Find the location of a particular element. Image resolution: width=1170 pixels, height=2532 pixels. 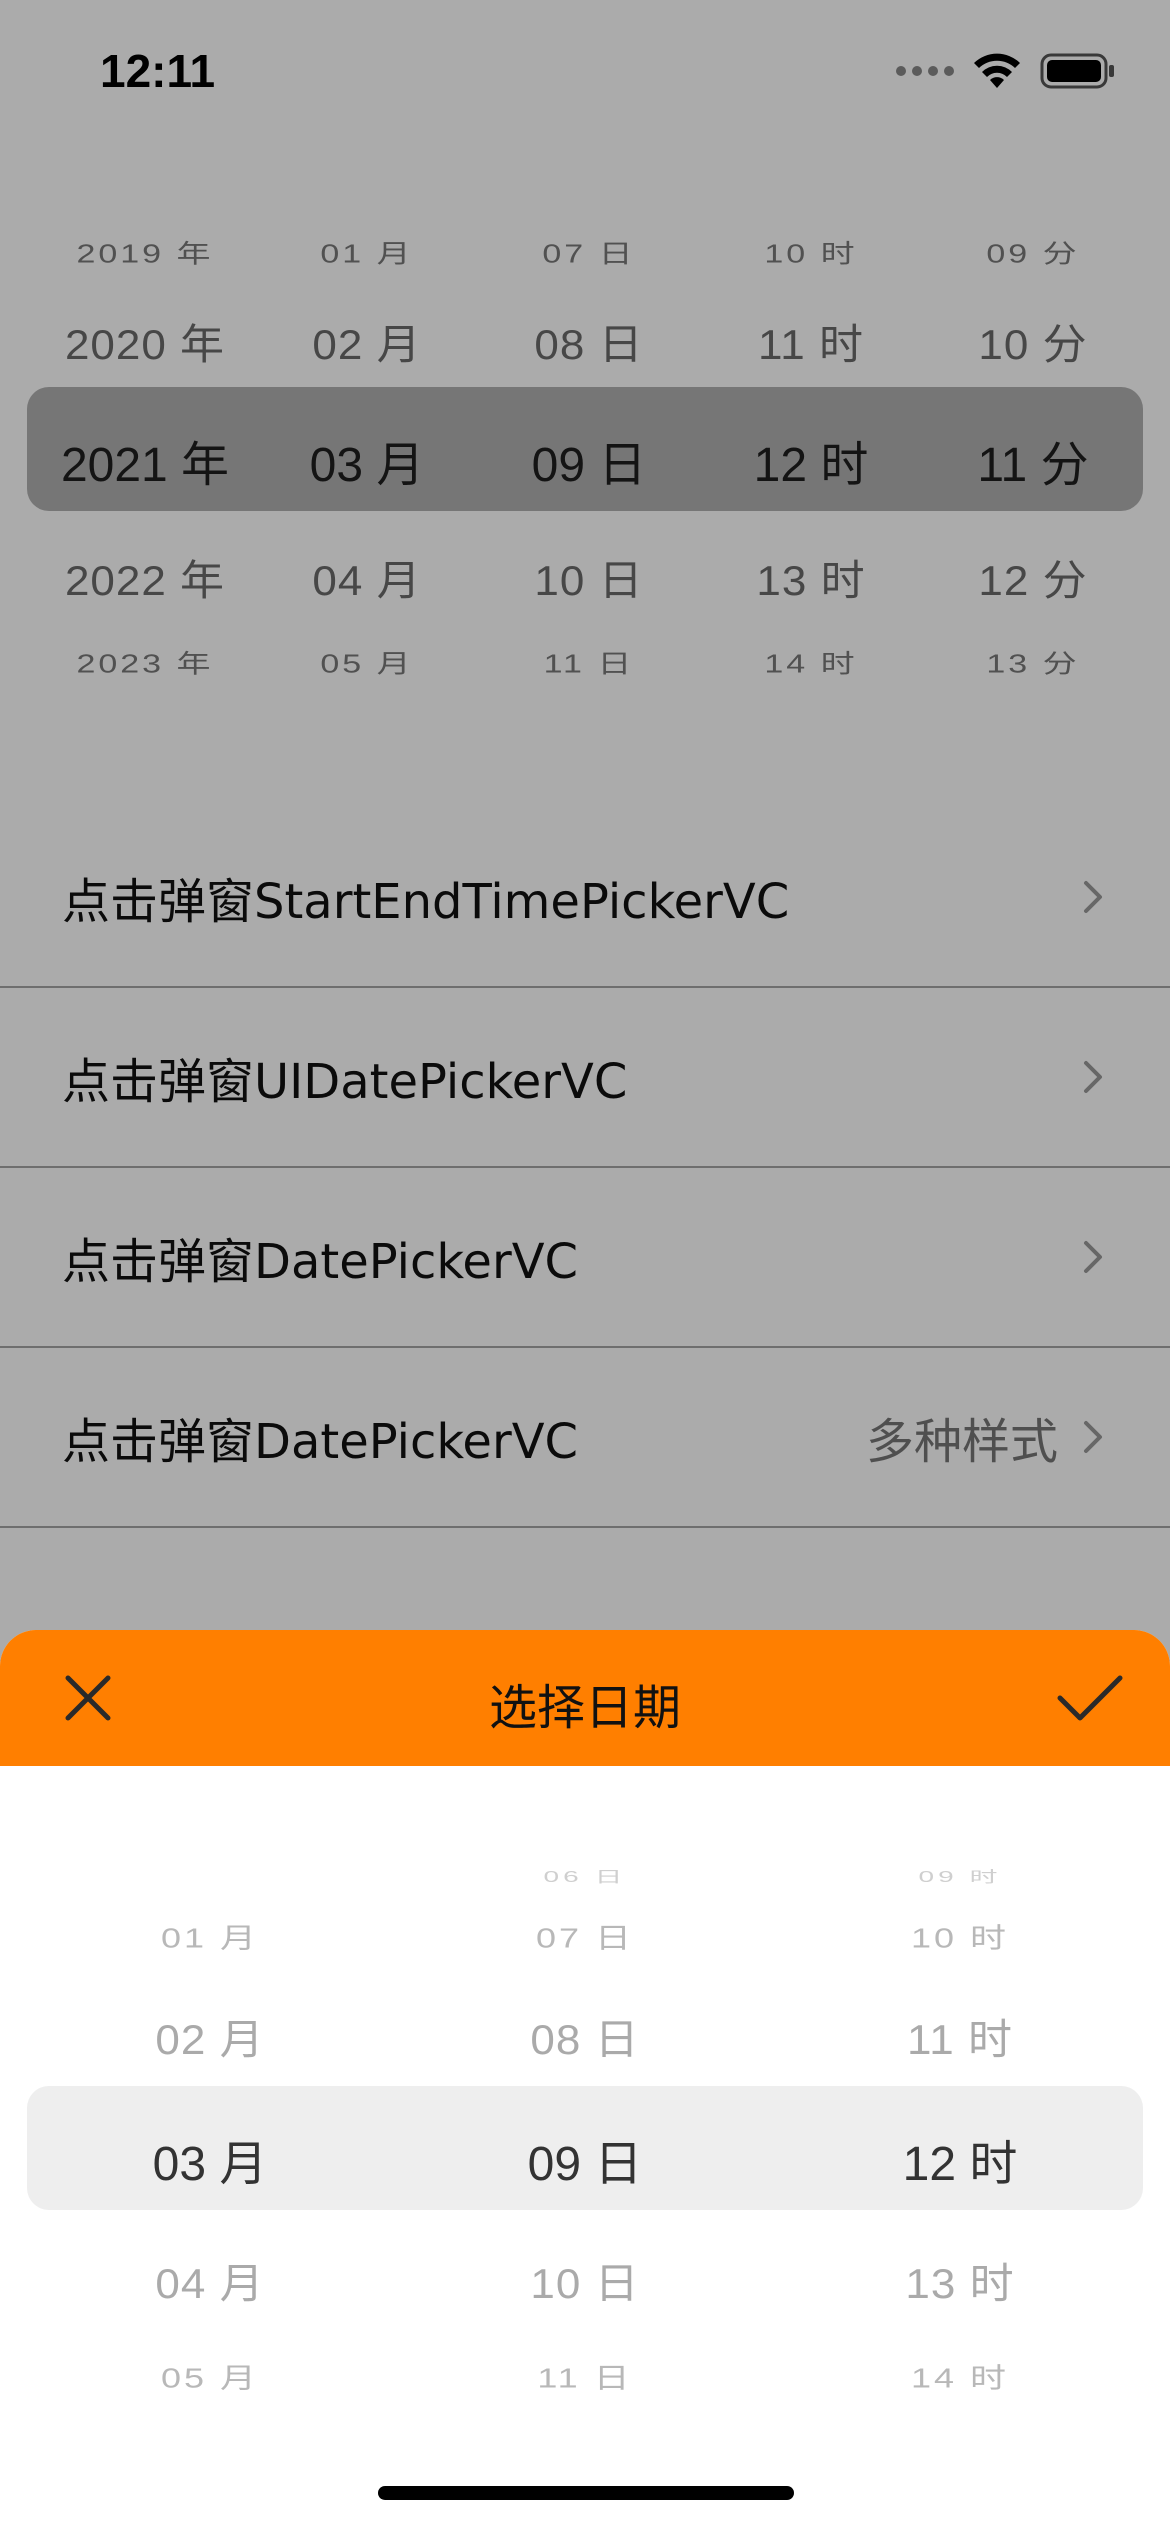

picker-column-day: 06 日07 日08 日09 日10 日11 日12 日 is located at coordinates (585, 2120).